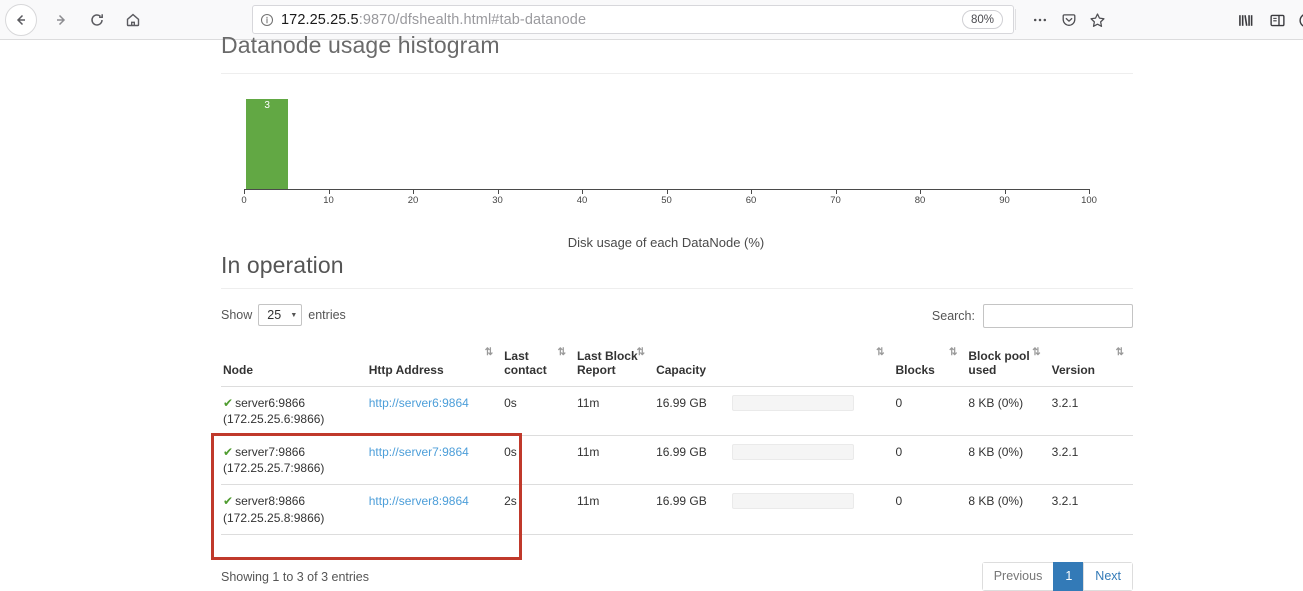  What do you see at coordinates (419, 452) in the screenshot?
I see `http-address-link: http://server7:9864` at bounding box center [419, 452].